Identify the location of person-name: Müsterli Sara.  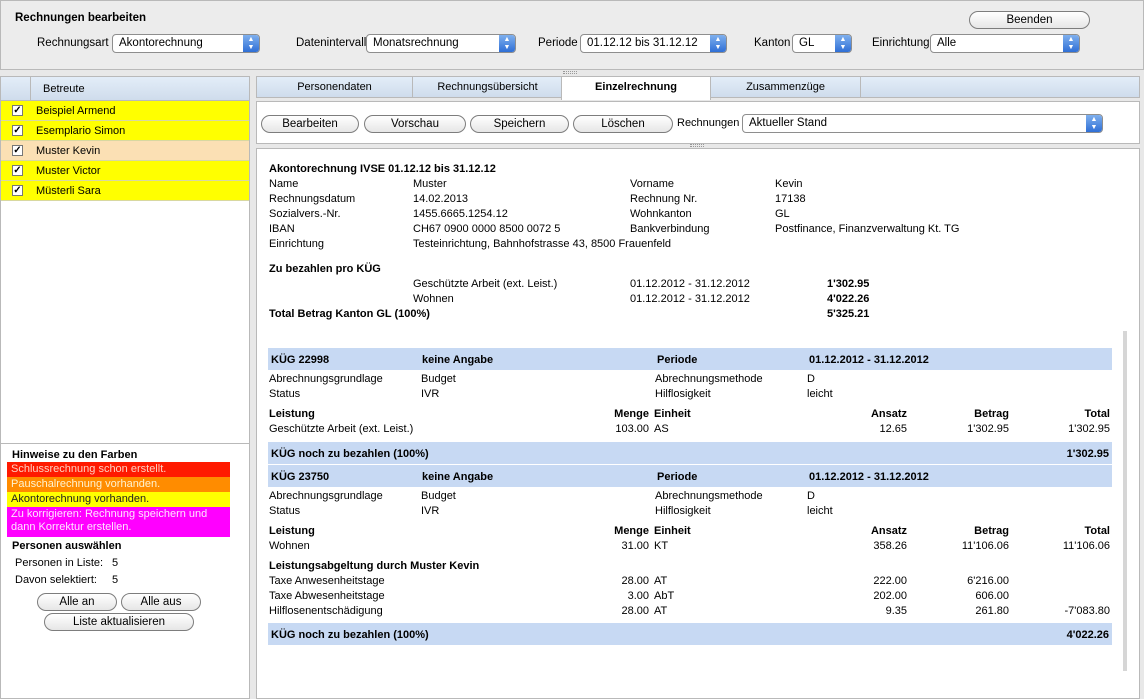
(68, 191).